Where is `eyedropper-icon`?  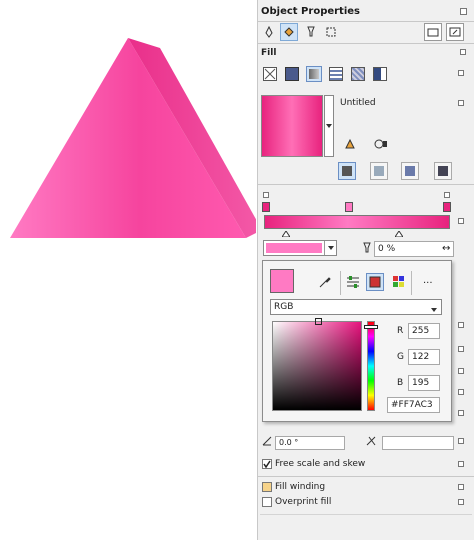 eyedropper-icon is located at coordinates (325, 283).